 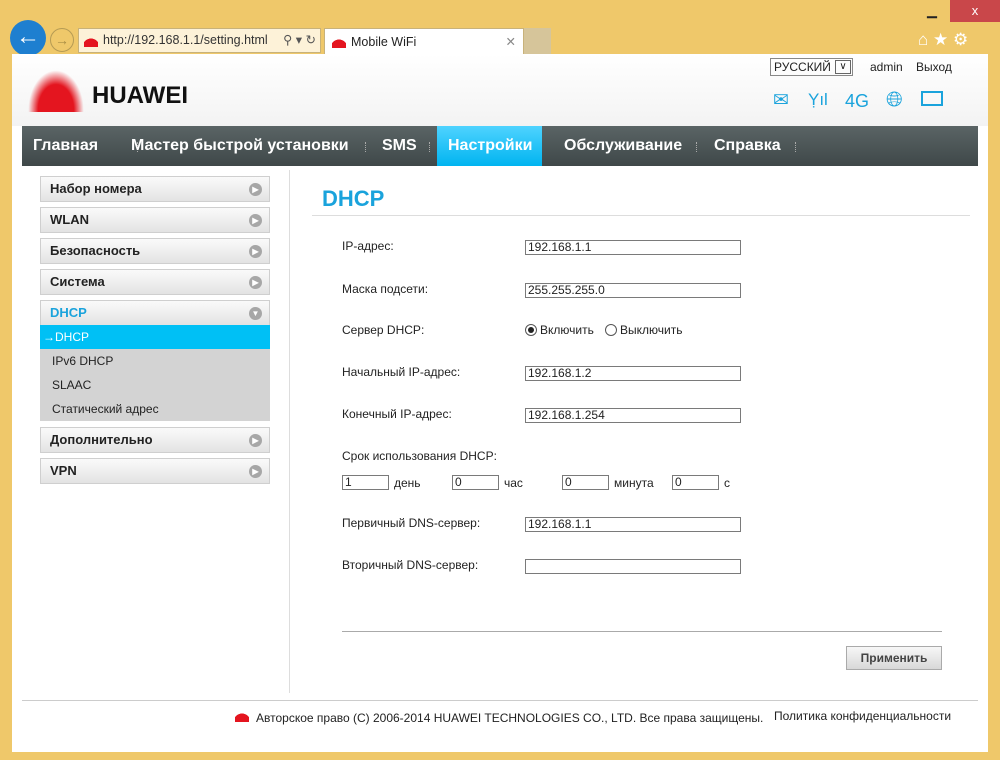 I want to click on globe-icon: 🌐︎, so click(x=894, y=99).